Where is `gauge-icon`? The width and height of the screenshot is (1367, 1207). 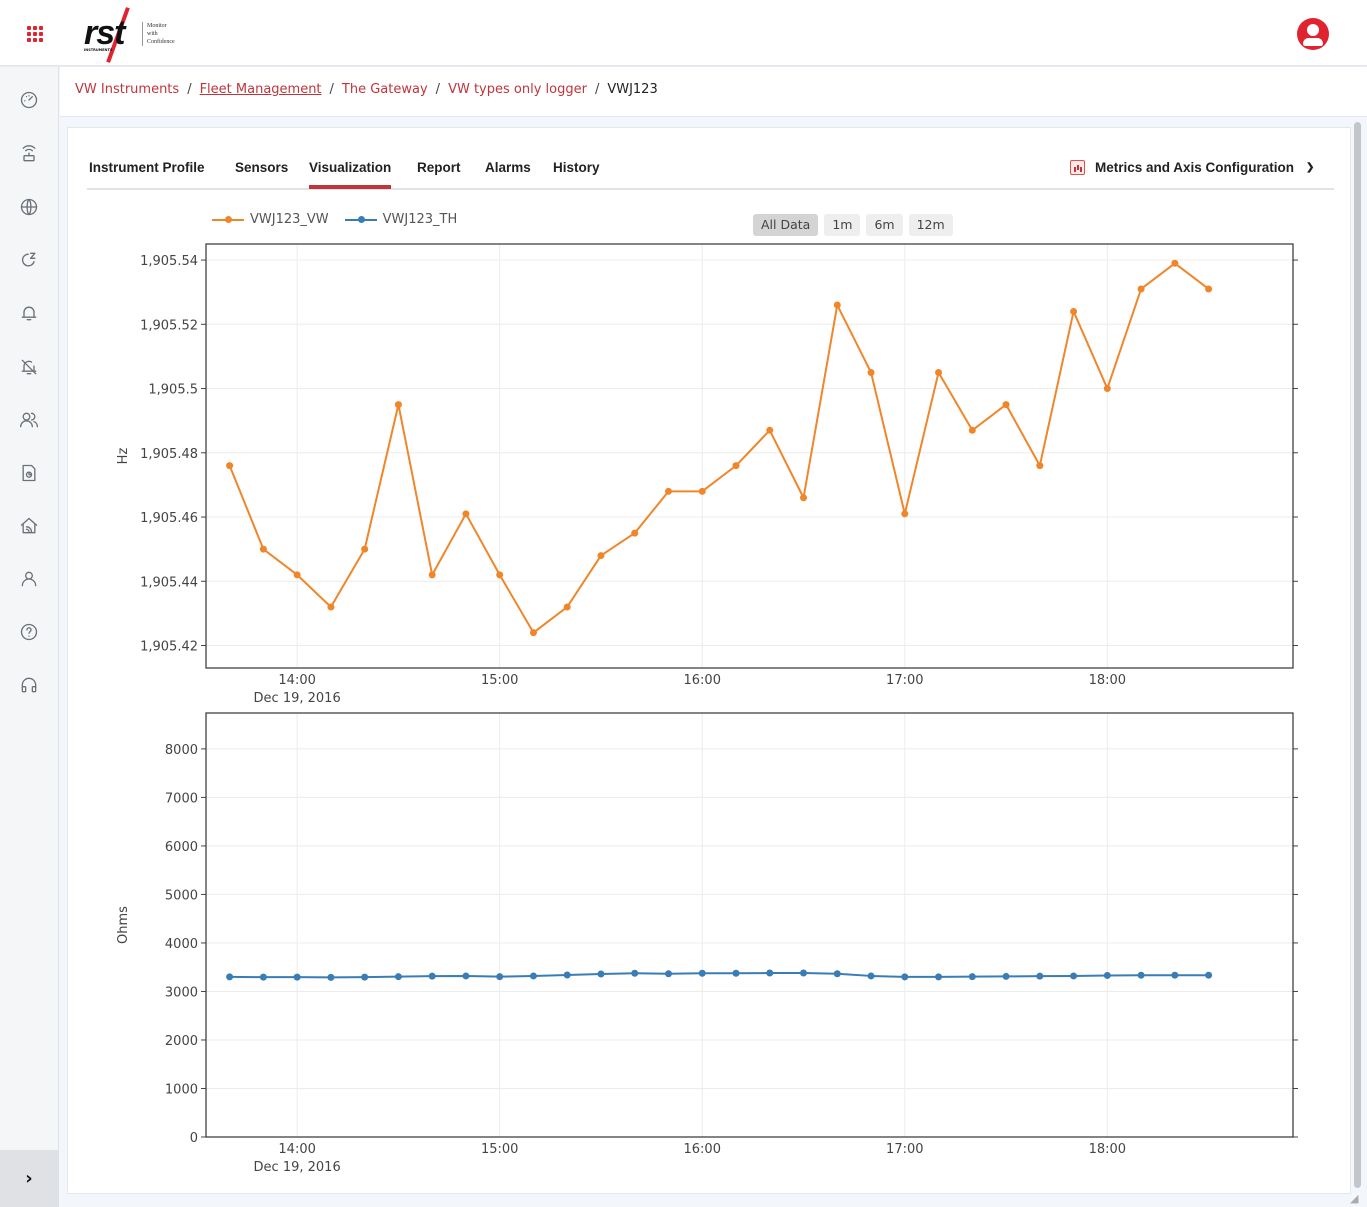
gauge-icon is located at coordinates (29, 100).